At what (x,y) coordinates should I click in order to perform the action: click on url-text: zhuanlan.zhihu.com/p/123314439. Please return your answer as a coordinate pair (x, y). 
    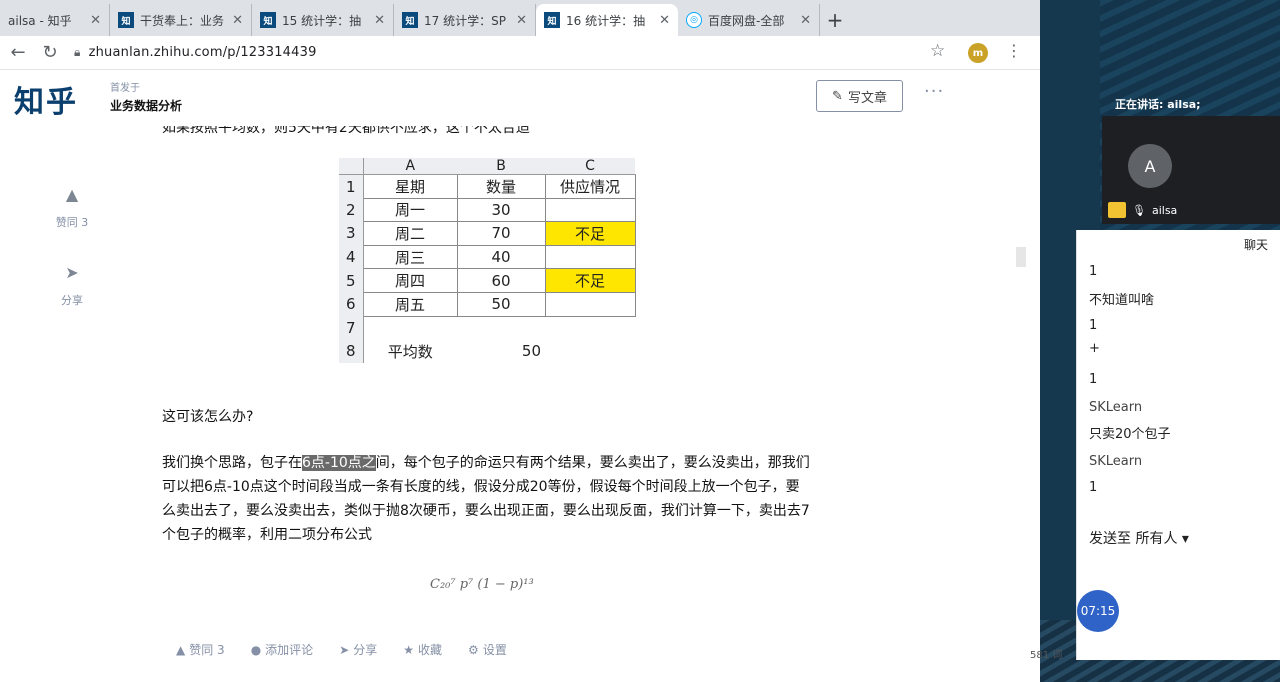
    Looking at the image, I should click on (202, 52).